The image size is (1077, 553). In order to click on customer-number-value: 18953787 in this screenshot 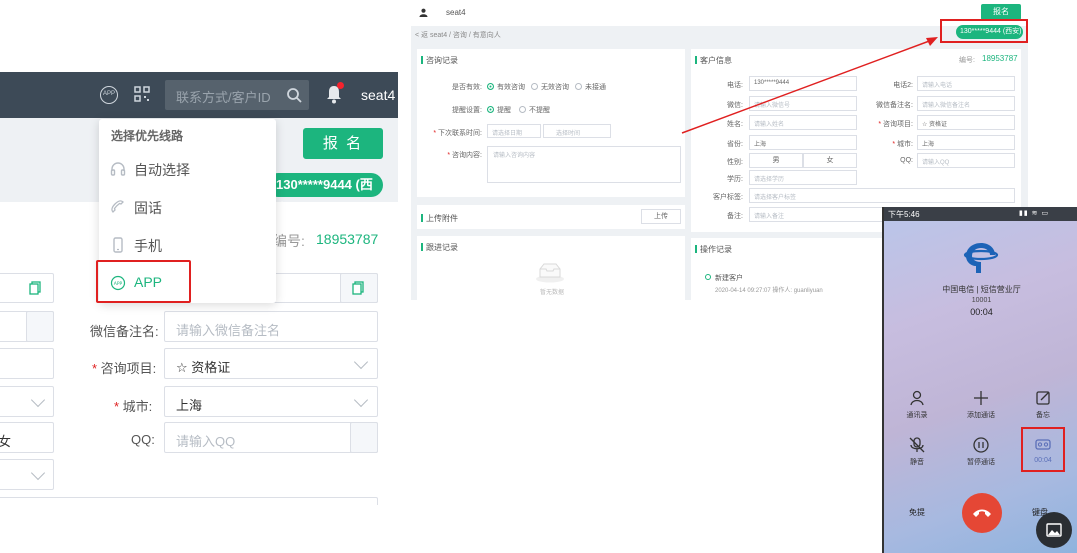, I will do `click(347, 239)`.